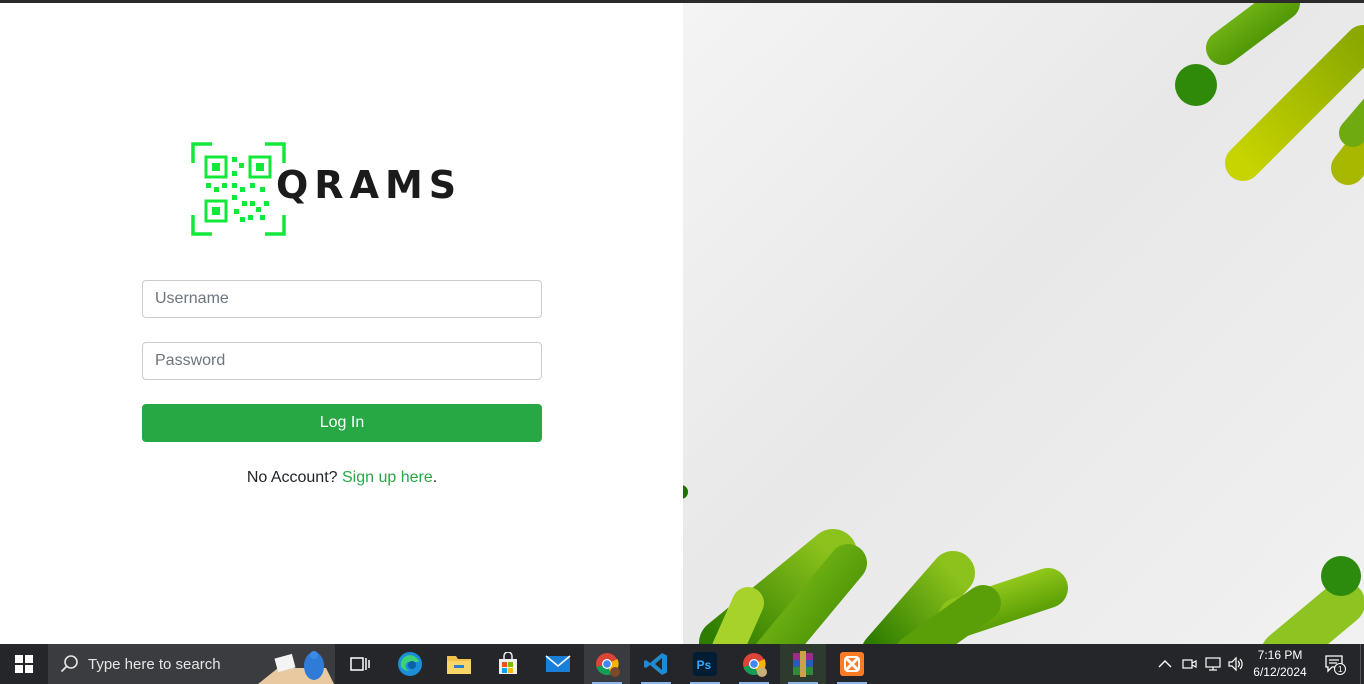  I want to click on username-input, so click(342, 299).